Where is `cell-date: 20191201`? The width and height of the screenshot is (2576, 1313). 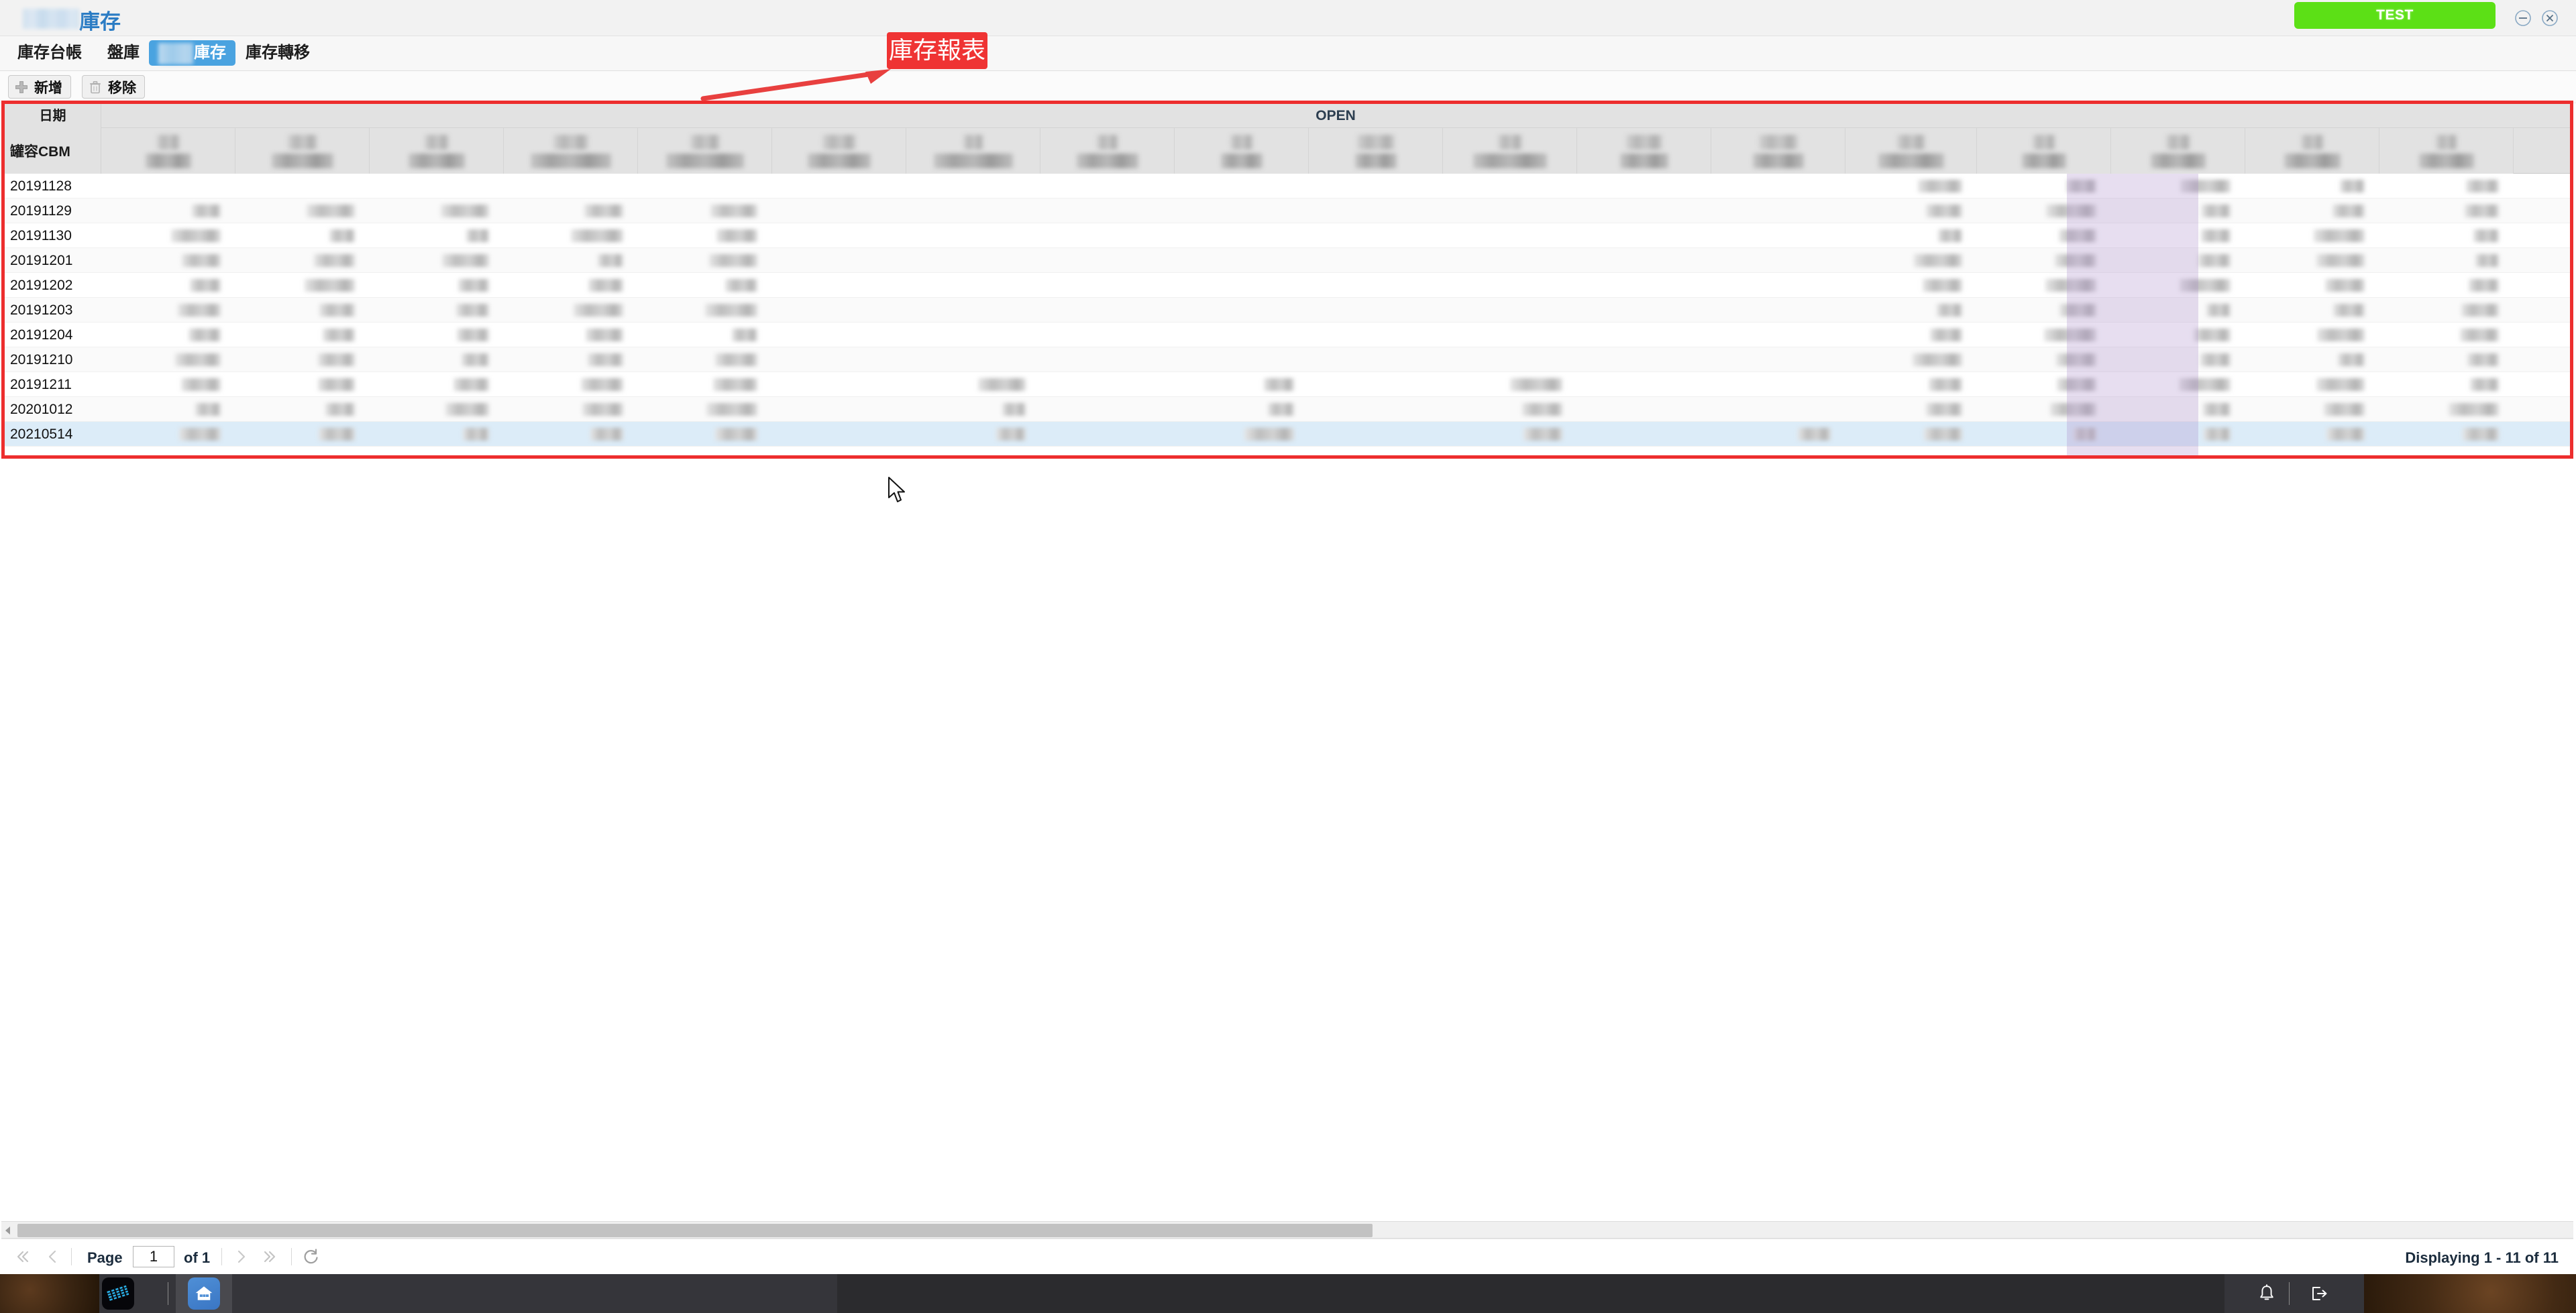 cell-date: 20191201 is located at coordinates (41, 260).